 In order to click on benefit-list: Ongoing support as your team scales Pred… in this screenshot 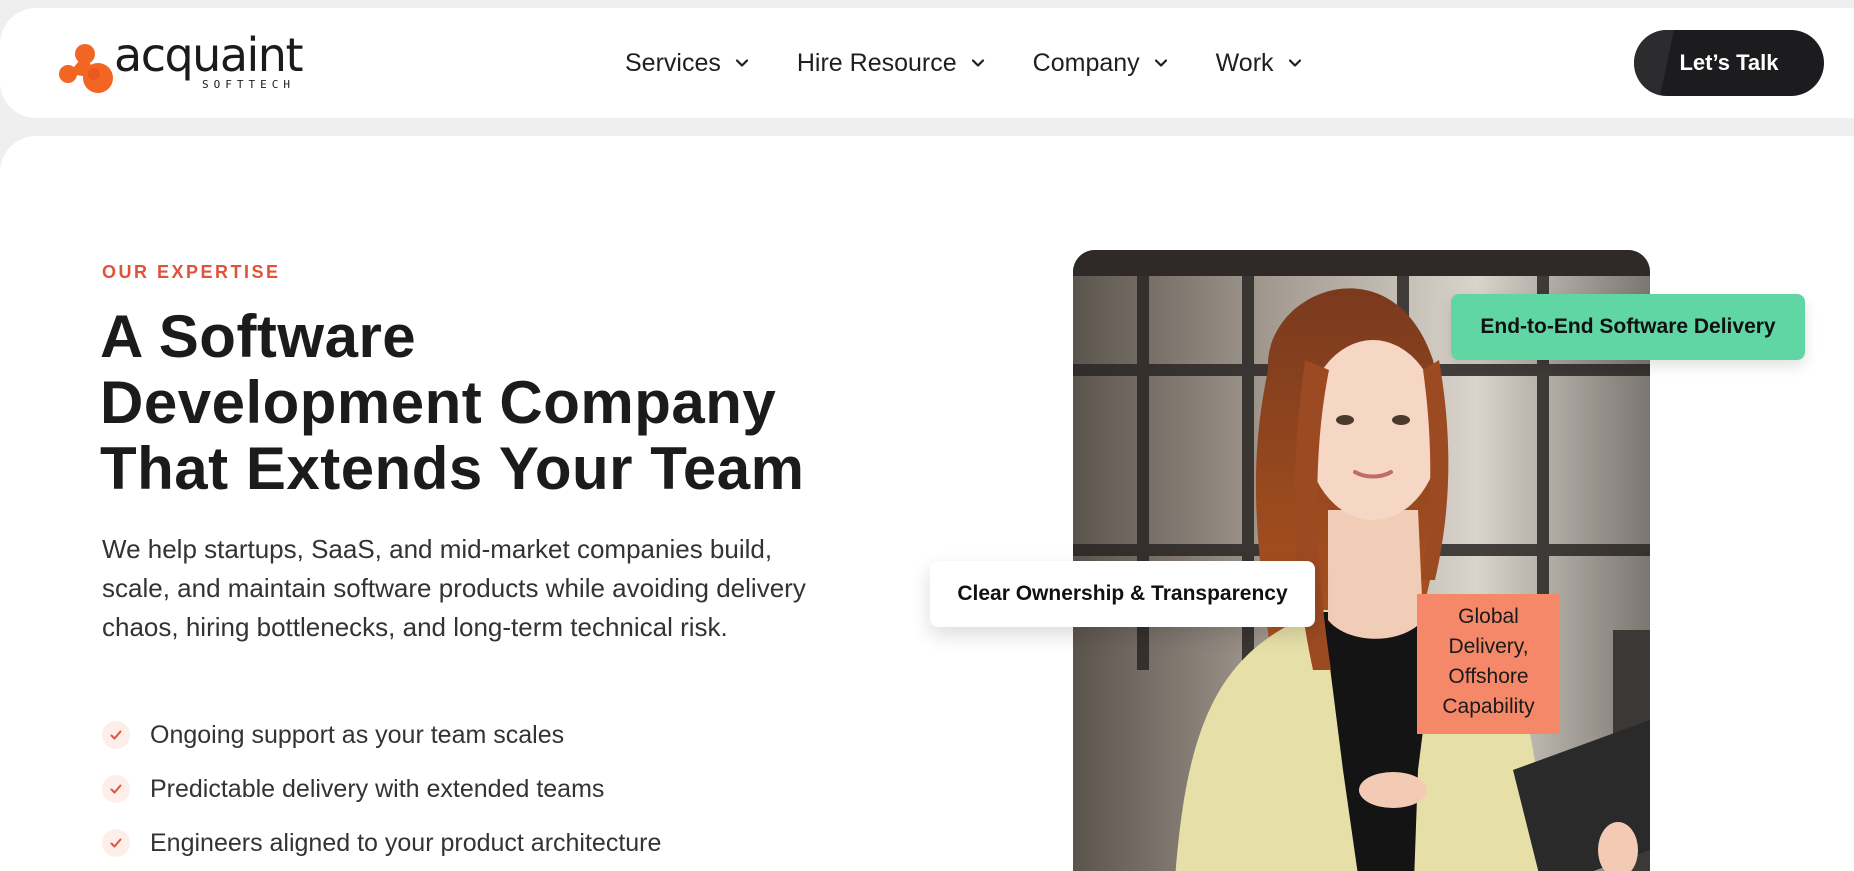, I will do `click(381, 789)`.